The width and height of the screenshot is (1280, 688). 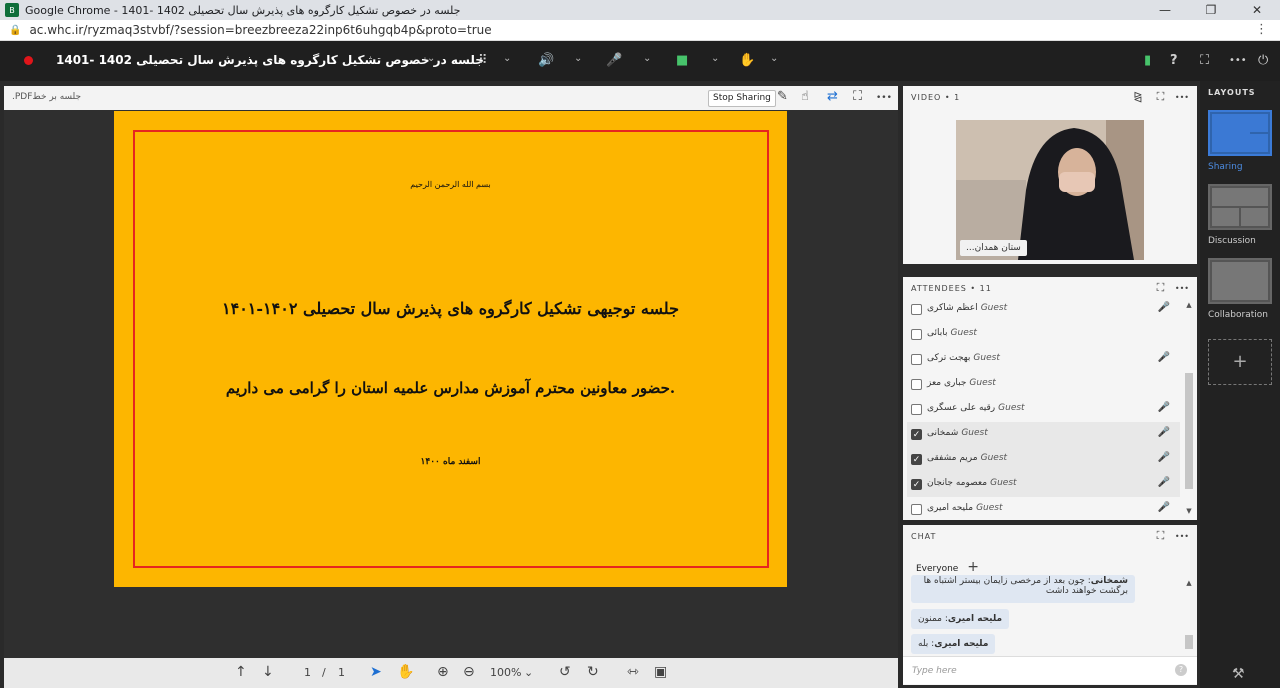 What do you see at coordinates (1043, 484) in the screenshot?
I see `attendee-row: ✓ معصومه جانجان Guest 🎤` at bounding box center [1043, 484].